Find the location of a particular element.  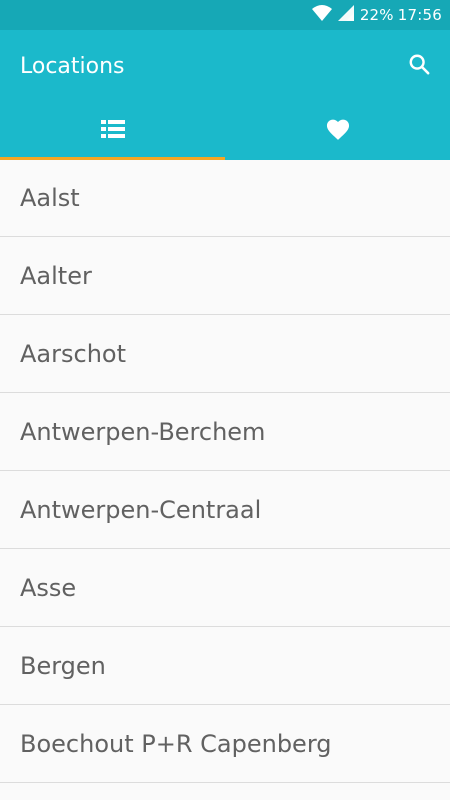

battery-percentage: 22% is located at coordinates (376, 15).